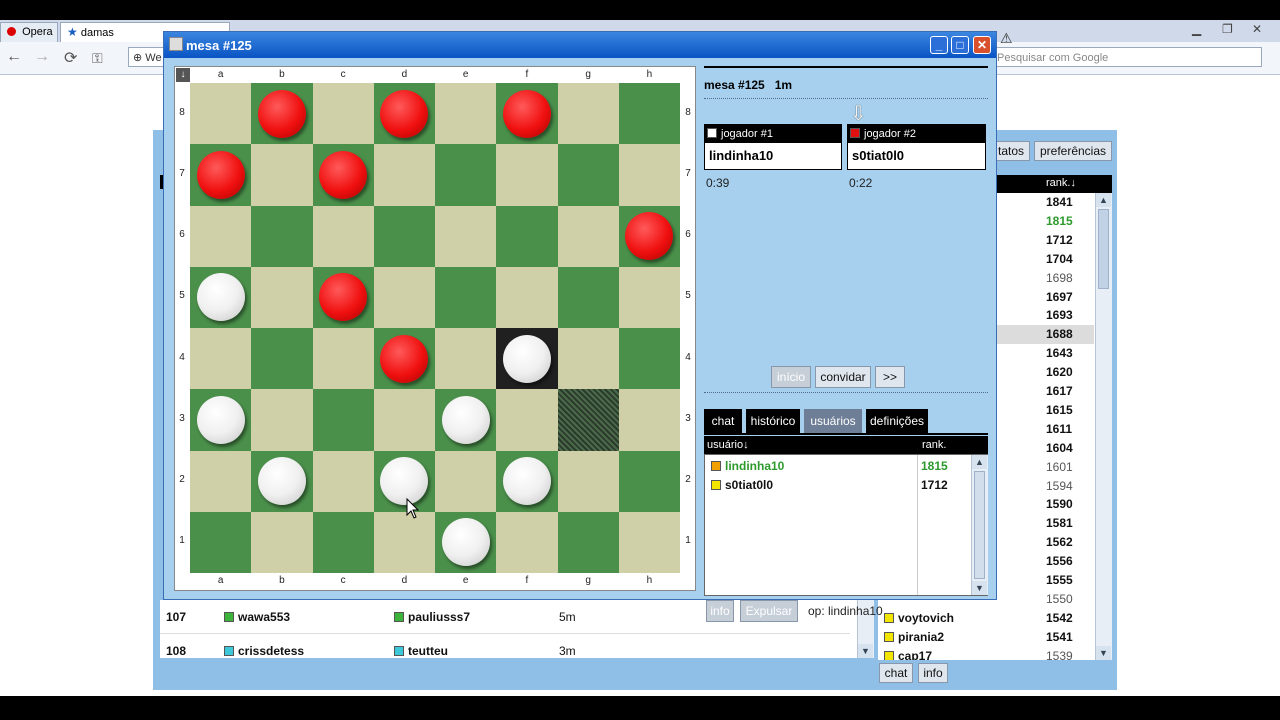  I want to click on square-b7, so click(282, 175).